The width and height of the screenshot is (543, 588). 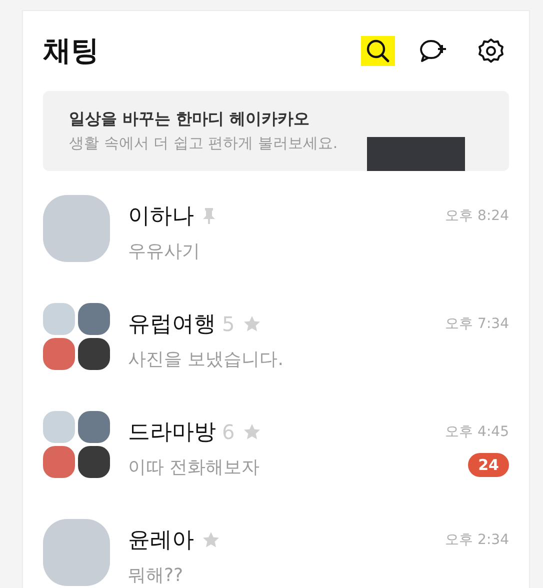 What do you see at coordinates (71, 51) in the screenshot?
I see `screen-title: 채팅` at bounding box center [71, 51].